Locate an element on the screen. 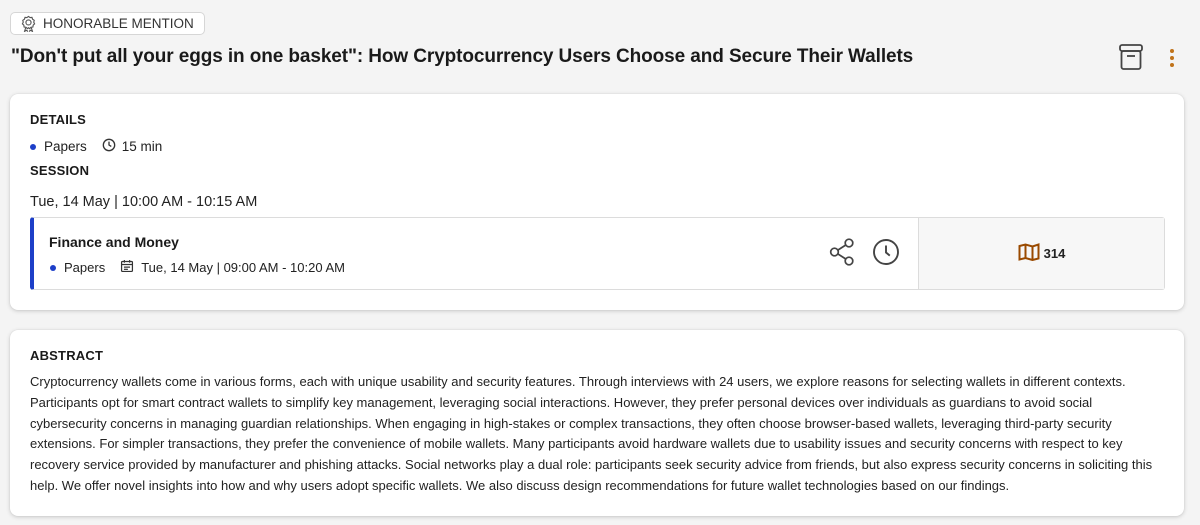 This screenshot has height=525, width=1200. share-icon is located at coordinates (842, 254).